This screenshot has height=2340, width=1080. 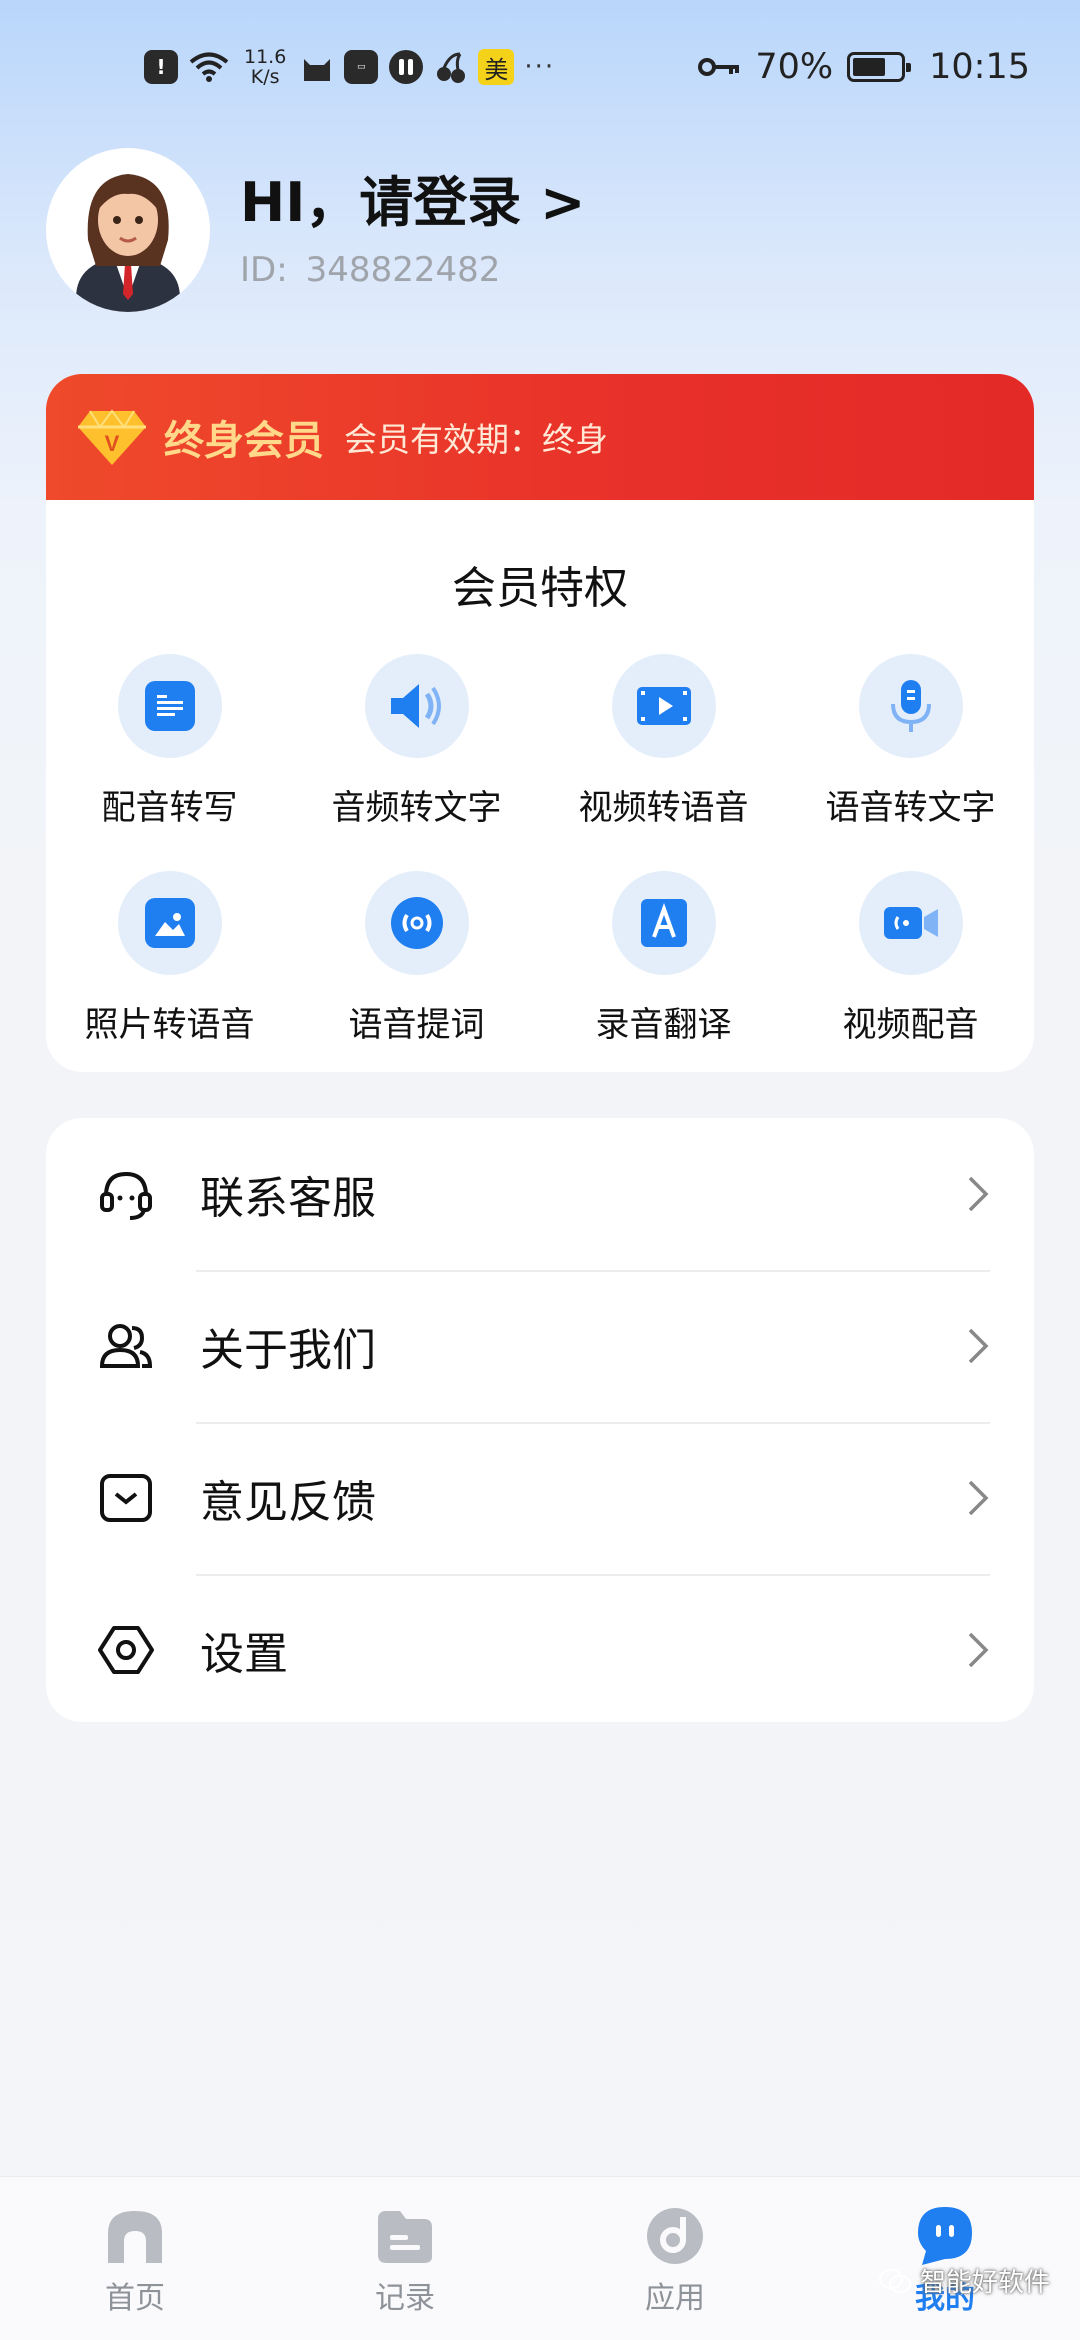 I want to click on nav-profile: 我的, so click(x=945, y=2258).